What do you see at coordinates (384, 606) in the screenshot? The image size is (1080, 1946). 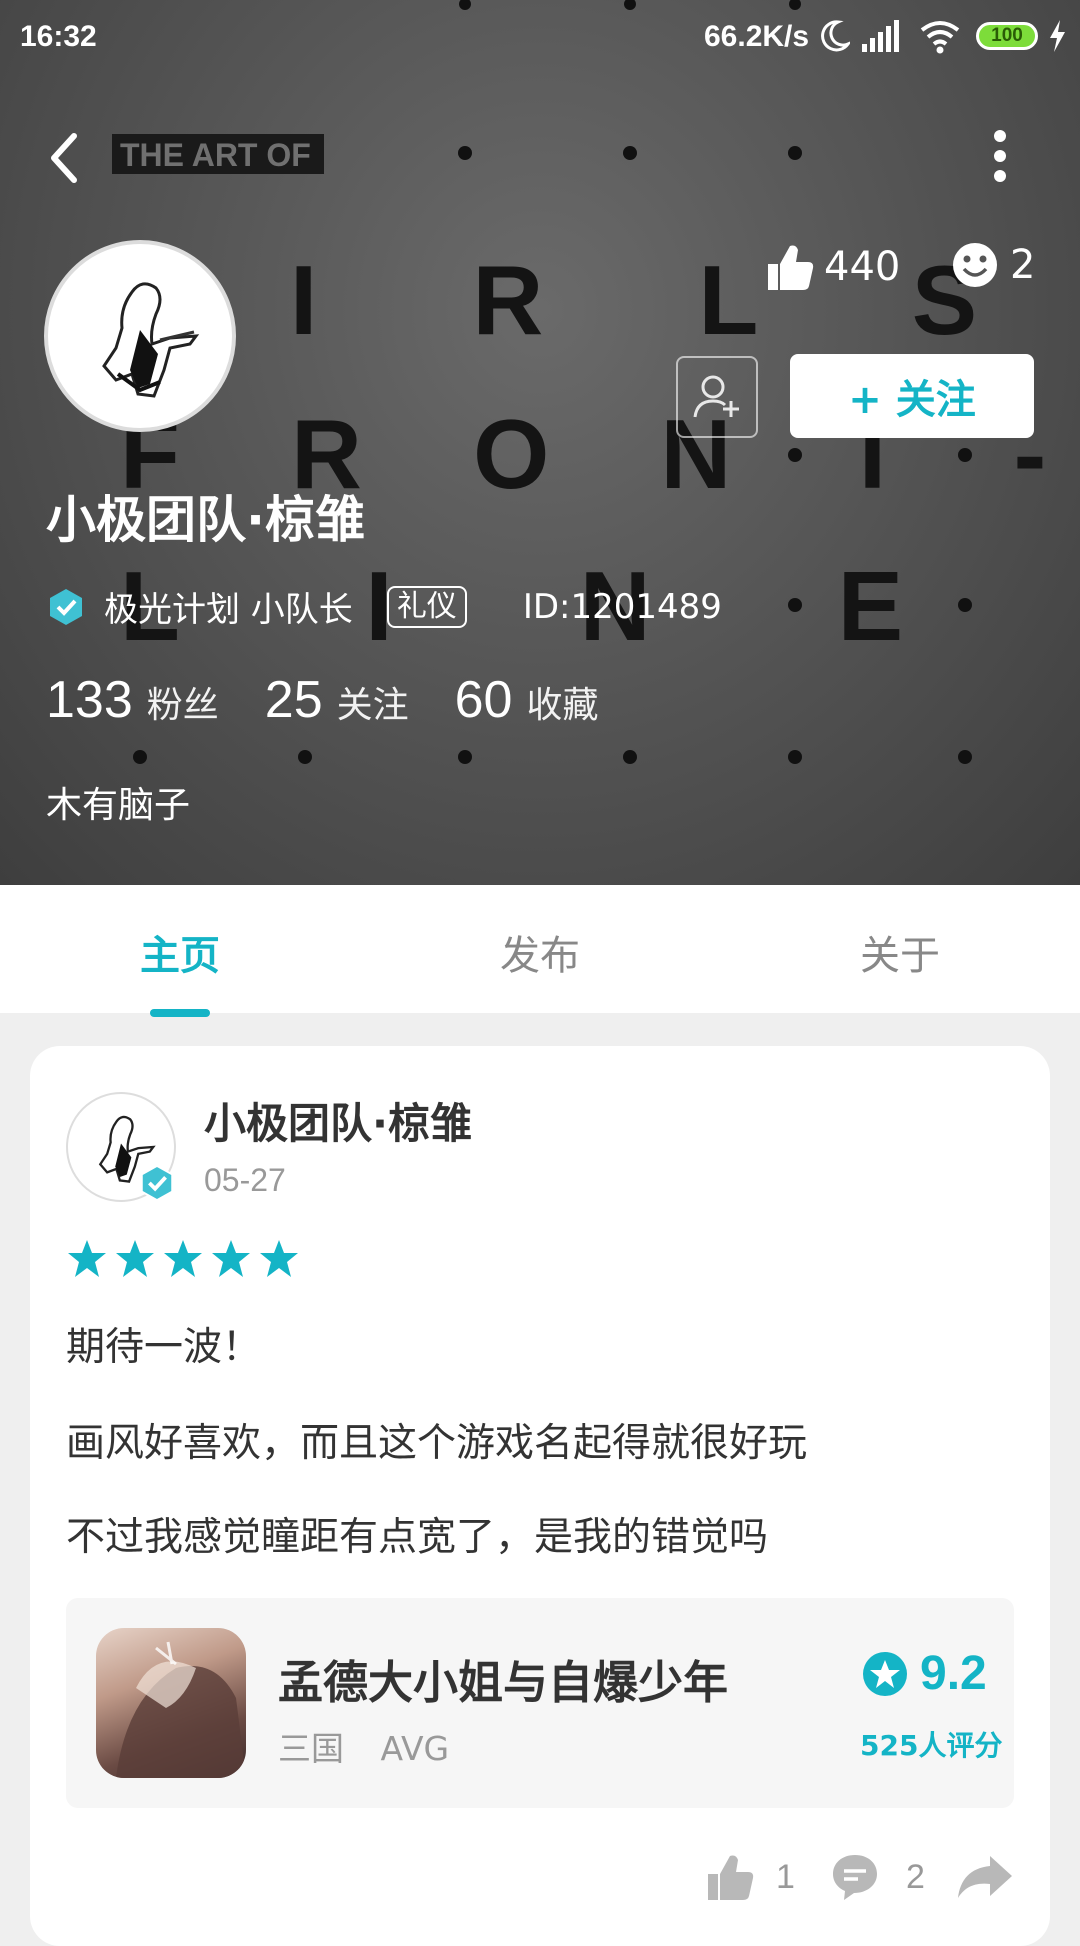 I see `badge-row: 极光计划 小队长 礼仪 ID:1201489` at bounding box center [384, 606].